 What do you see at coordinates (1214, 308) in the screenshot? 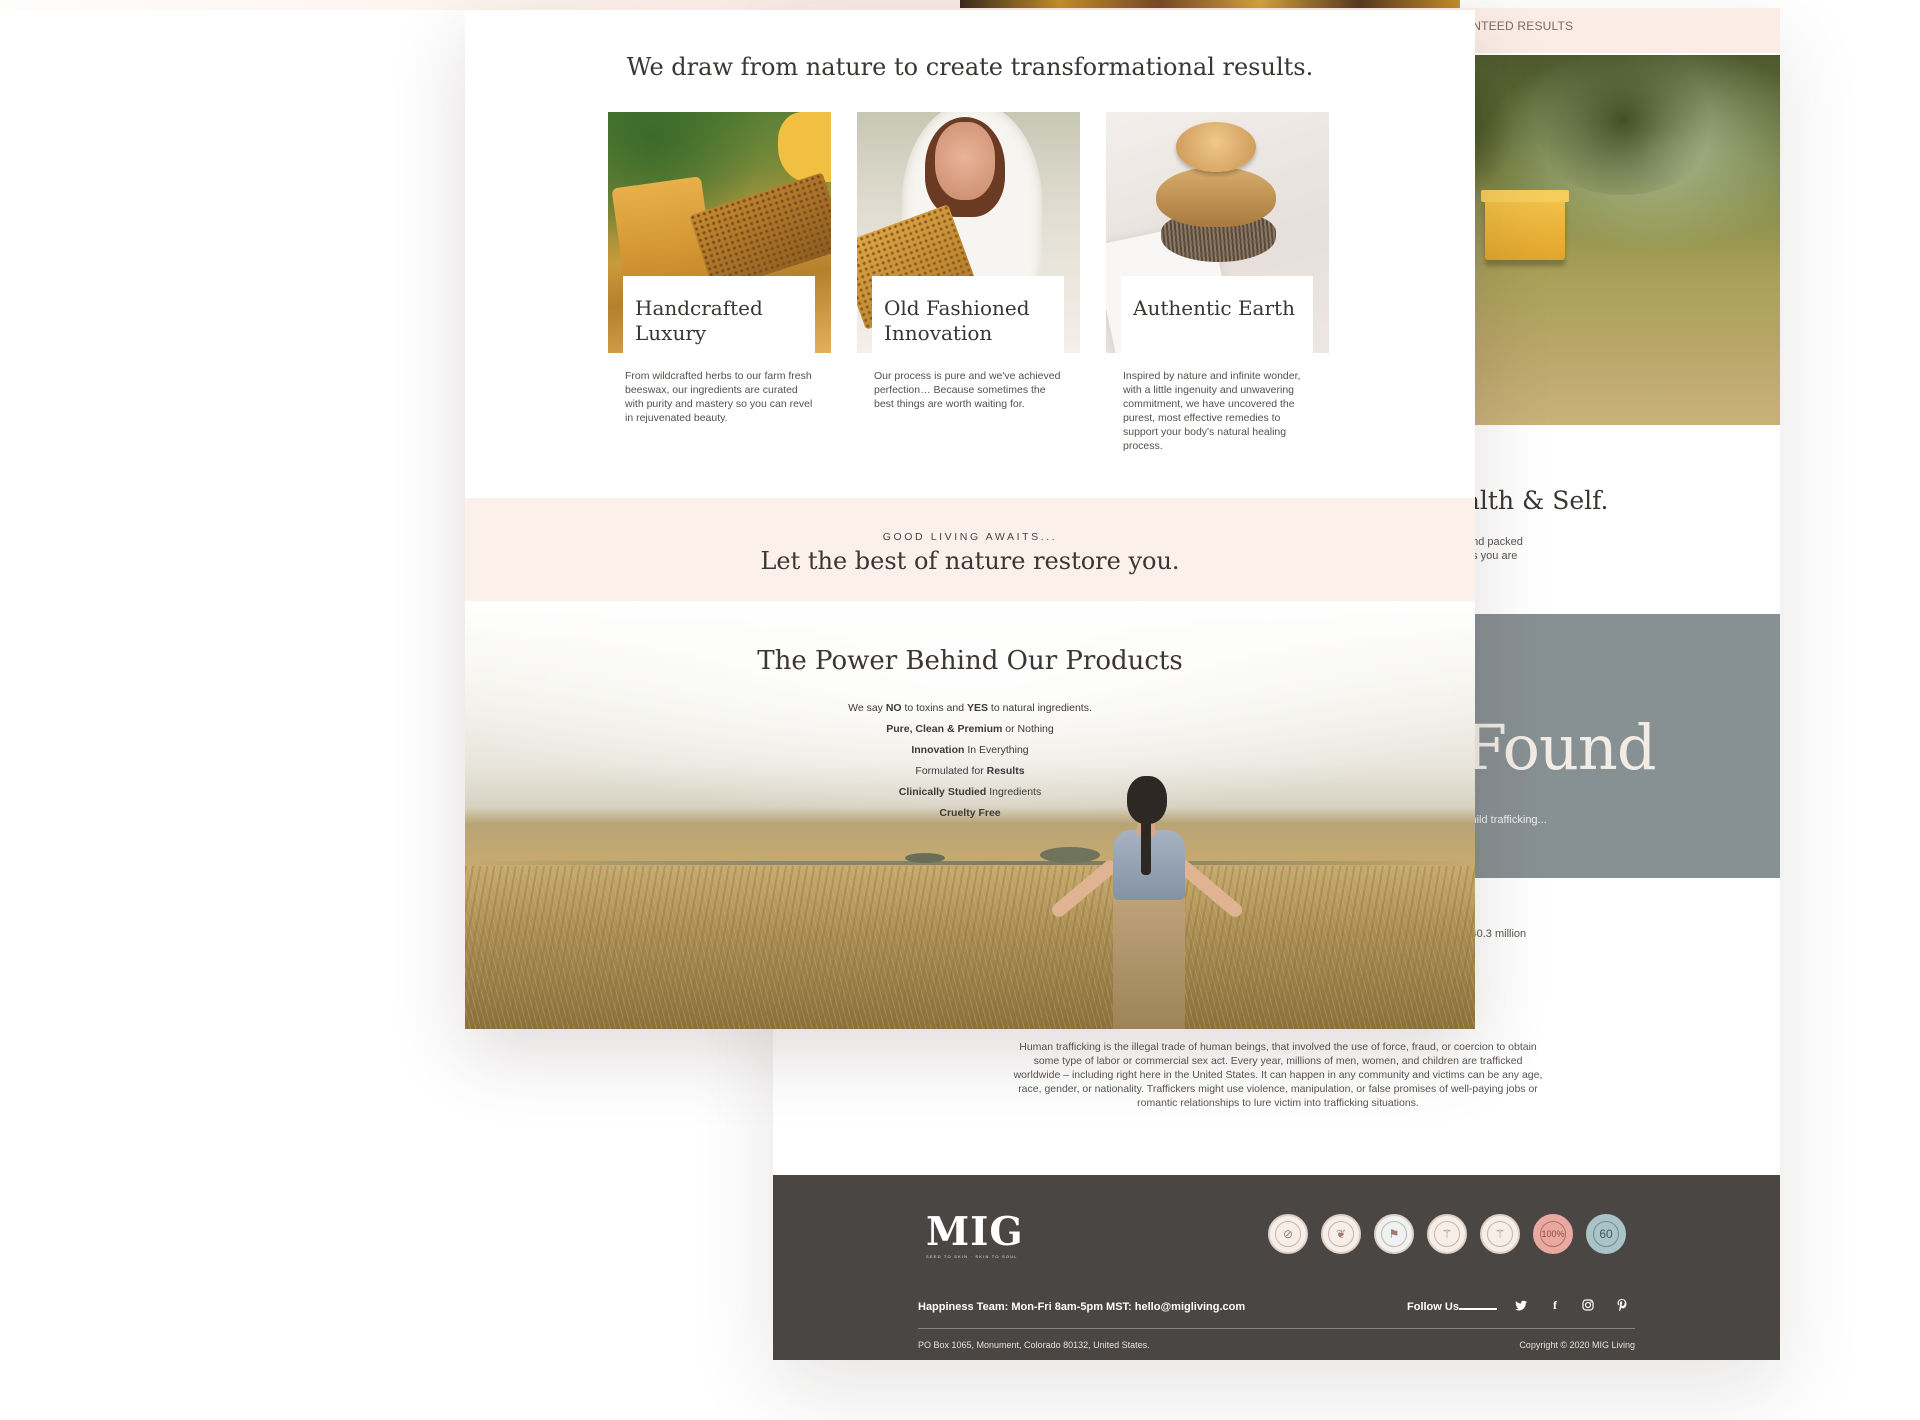
I see `card-title: Authentic Earth` at bounding box center [1214, 308].